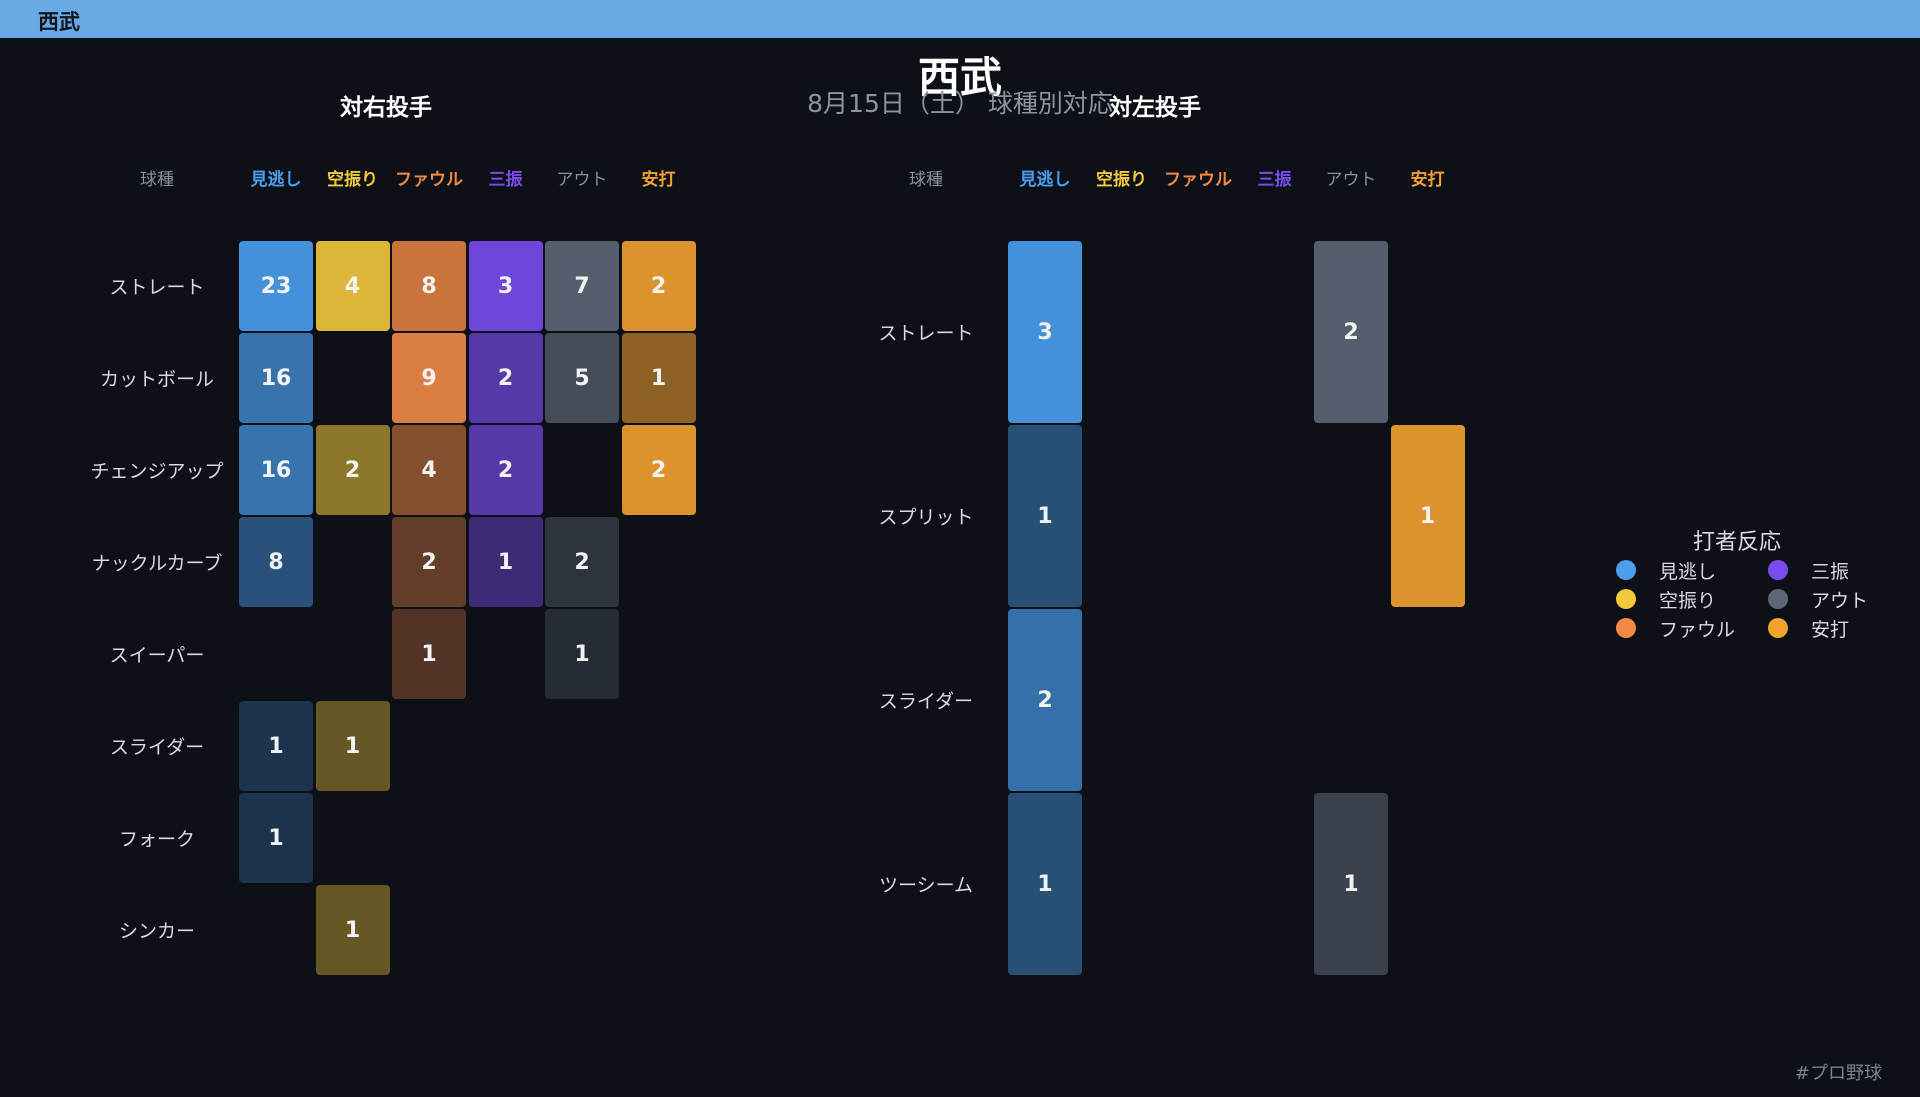  What do you see at coordinates (1737, 542) in the screenshot?
I see `legend-title: 打者反応` at bounding box center [1737, 542].